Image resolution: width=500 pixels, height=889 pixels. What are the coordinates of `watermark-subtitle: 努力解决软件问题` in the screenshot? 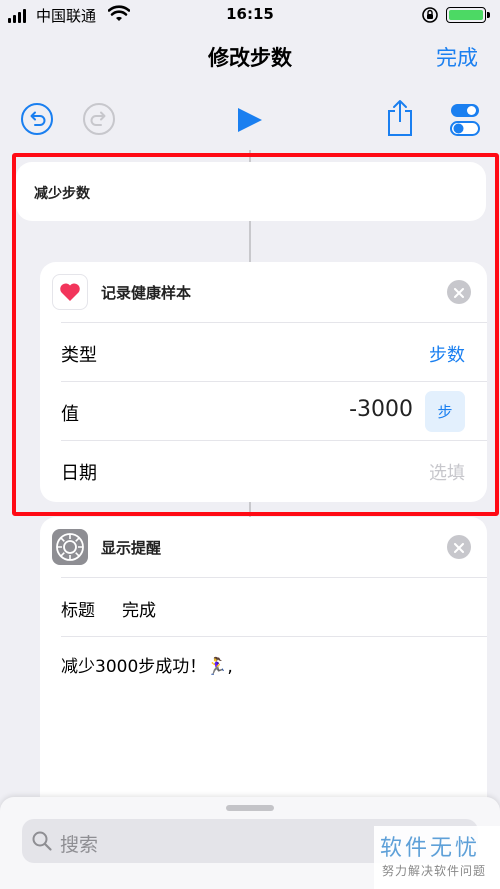 It's located at (434, 871).